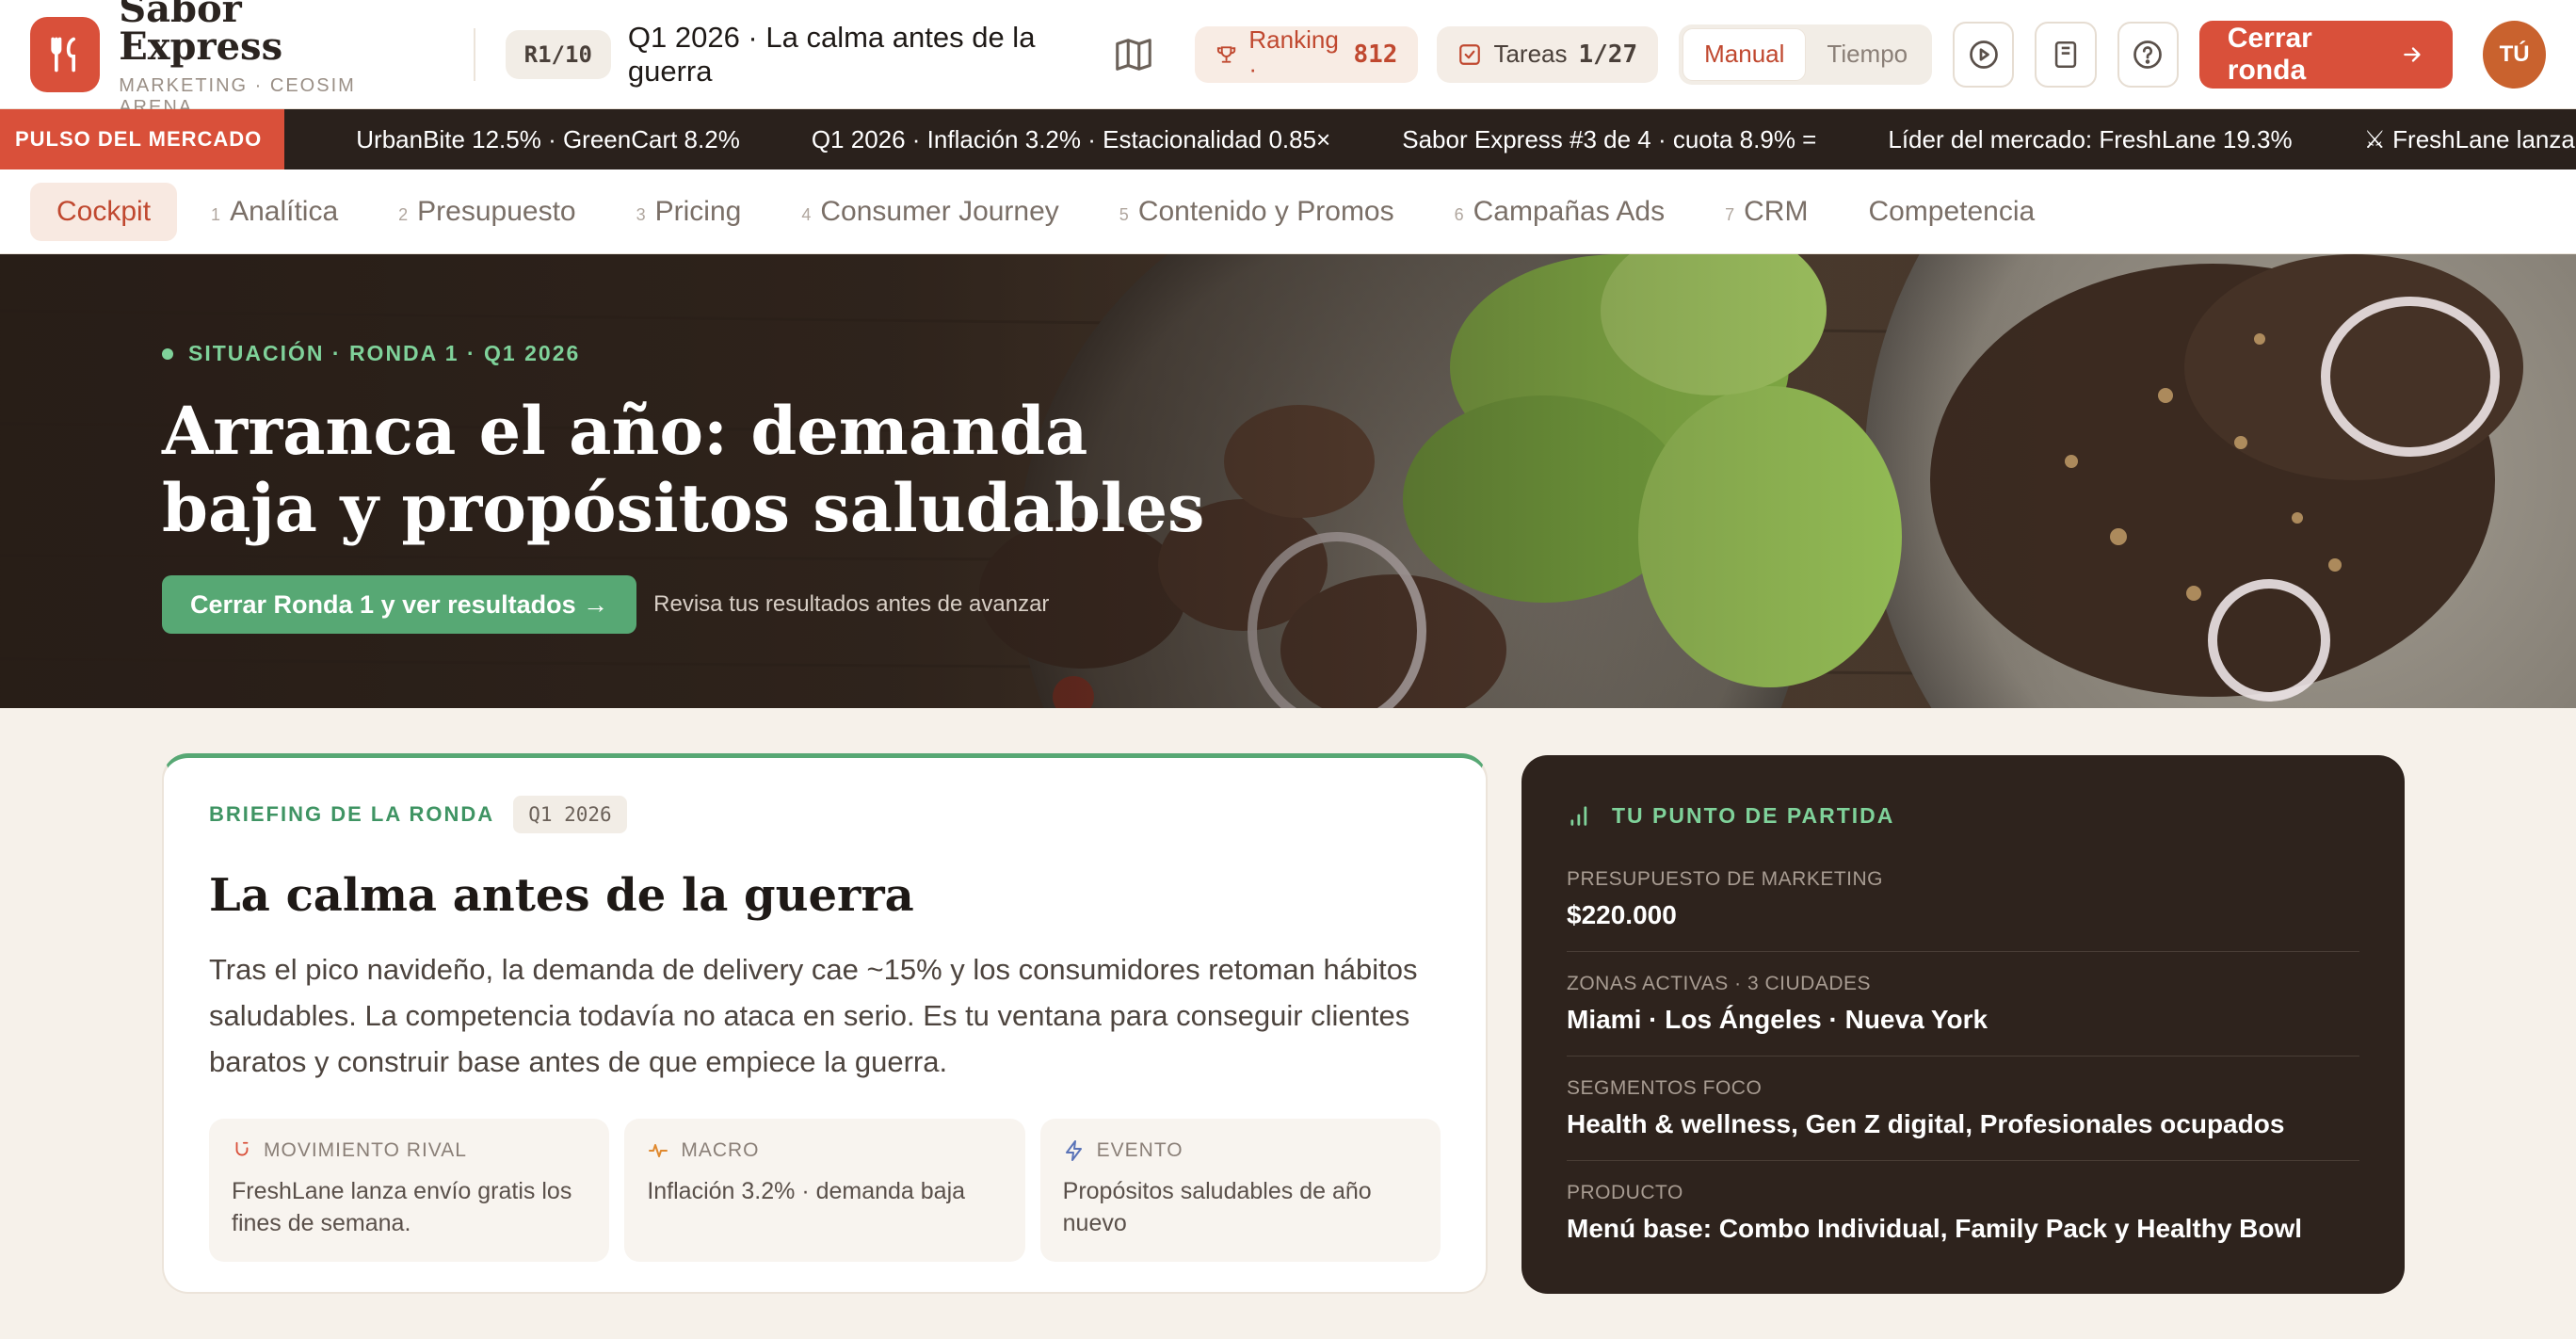 This screenshot has height=1339, width=2576. I want to click on play-icon, so click(1983, 54).